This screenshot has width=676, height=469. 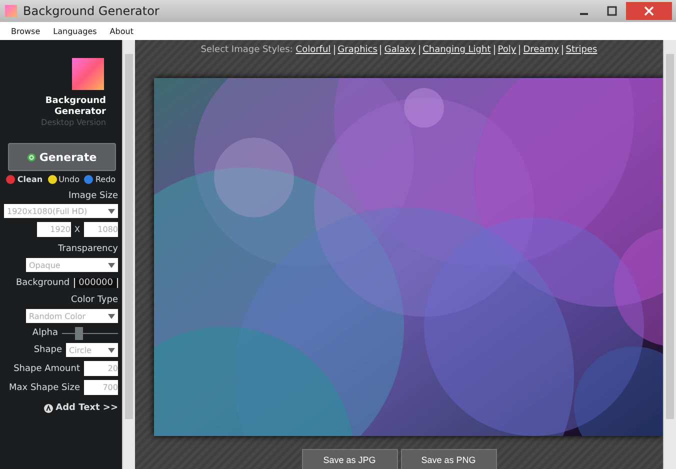 What do you see at coordinates (649, 11) in the screenshot?
I see `close-icon` at bounding box center [649, 11].